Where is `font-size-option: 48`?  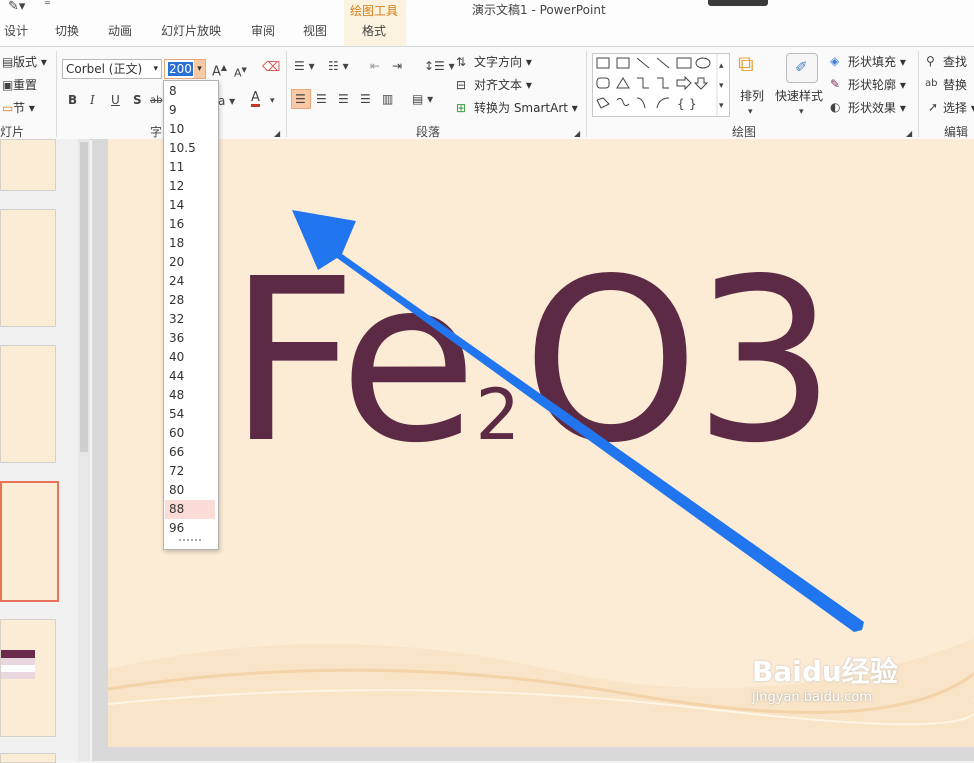 font-size-option: 48 is located at coordinates (190, 395).